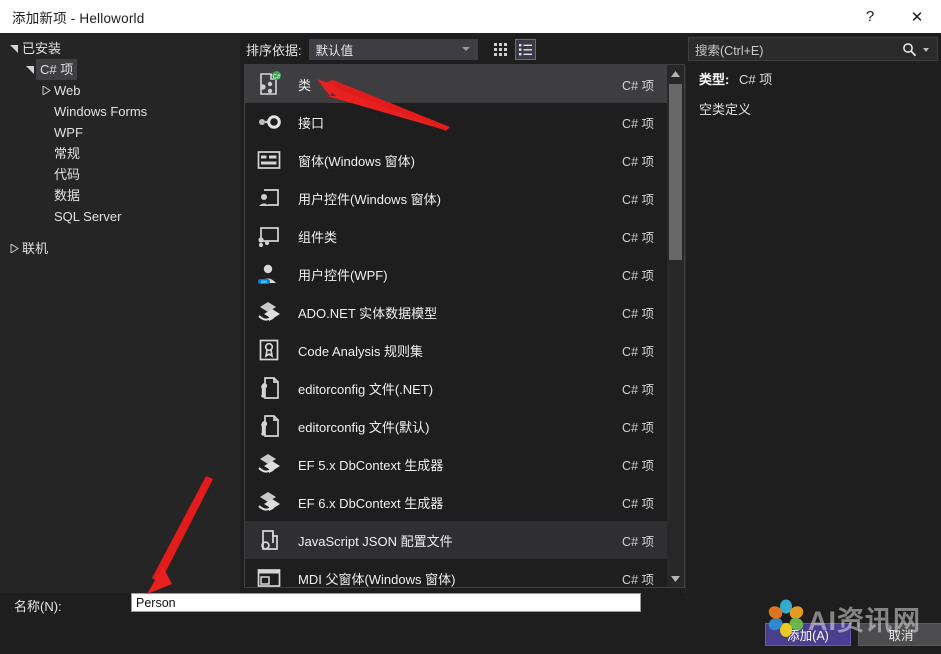 This screenshot has width=941, height=654. I want to click on name-input: Person, so click(386, 602).